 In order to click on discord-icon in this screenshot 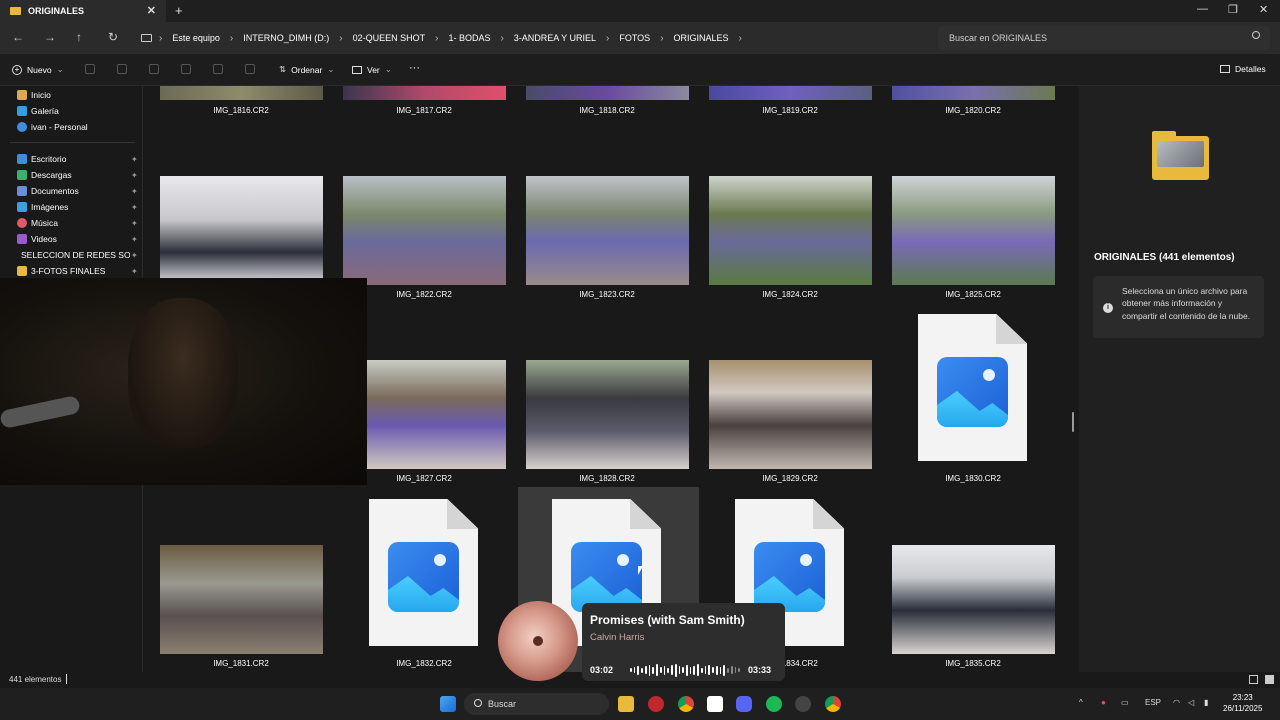, I will do `click(744, 704)`.